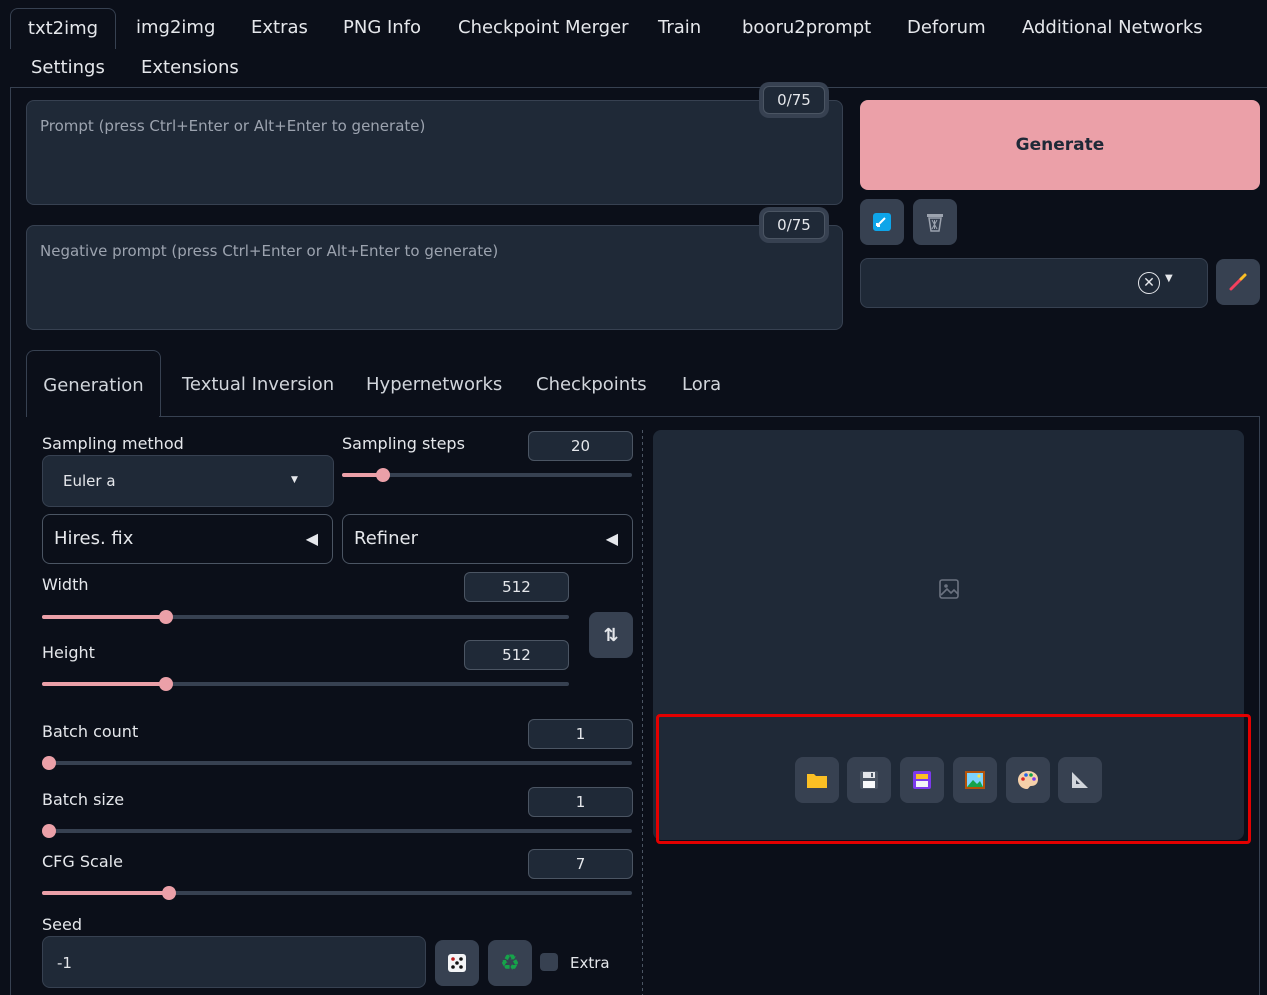 This screenshot has height=995, width=1267. I want to click on cfg-scale-label: CFG Scale, so click(82, 861).